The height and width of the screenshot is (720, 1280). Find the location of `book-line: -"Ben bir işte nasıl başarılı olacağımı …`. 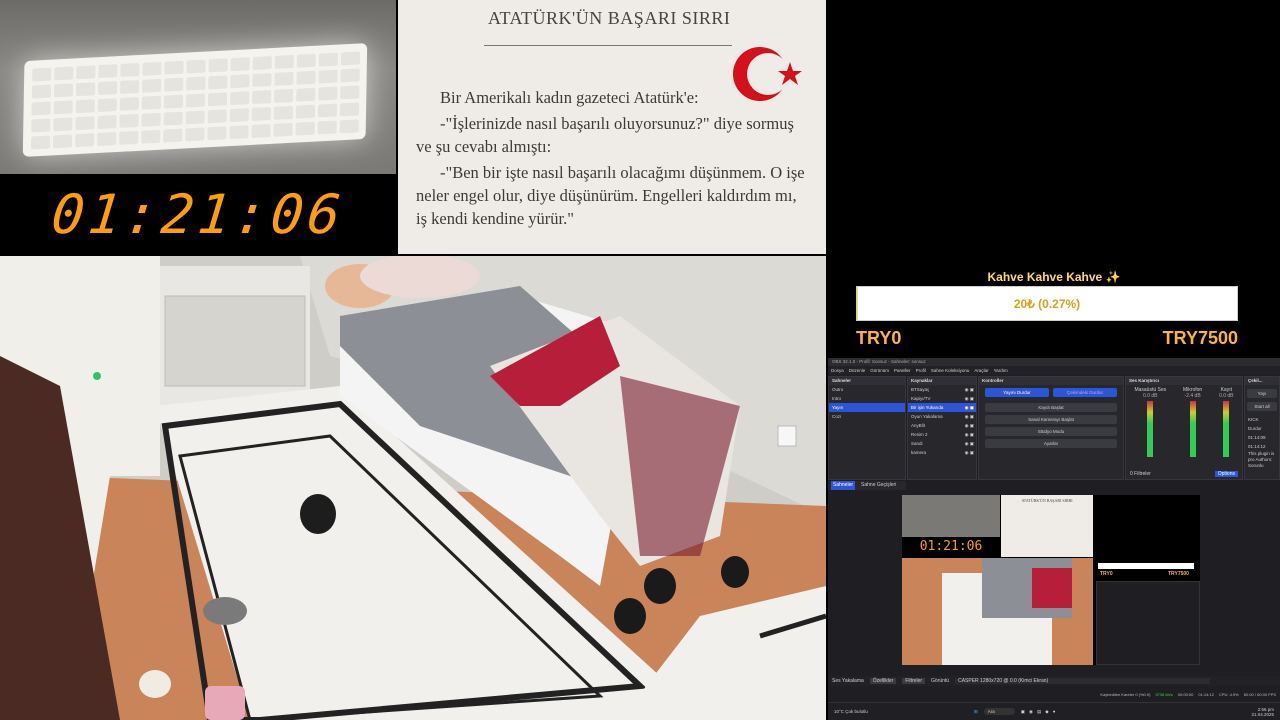

book-line: -"Ben bir işte nasıl başarılı olacağımı … is located at coordinates (622, 172).